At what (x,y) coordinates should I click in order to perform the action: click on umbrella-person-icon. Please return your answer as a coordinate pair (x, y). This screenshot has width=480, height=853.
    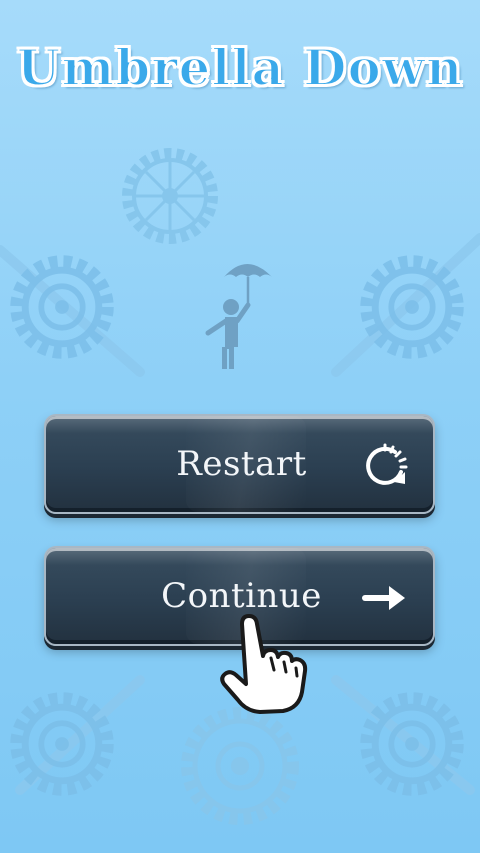
    Looking at the image, I should click on (238, 316).